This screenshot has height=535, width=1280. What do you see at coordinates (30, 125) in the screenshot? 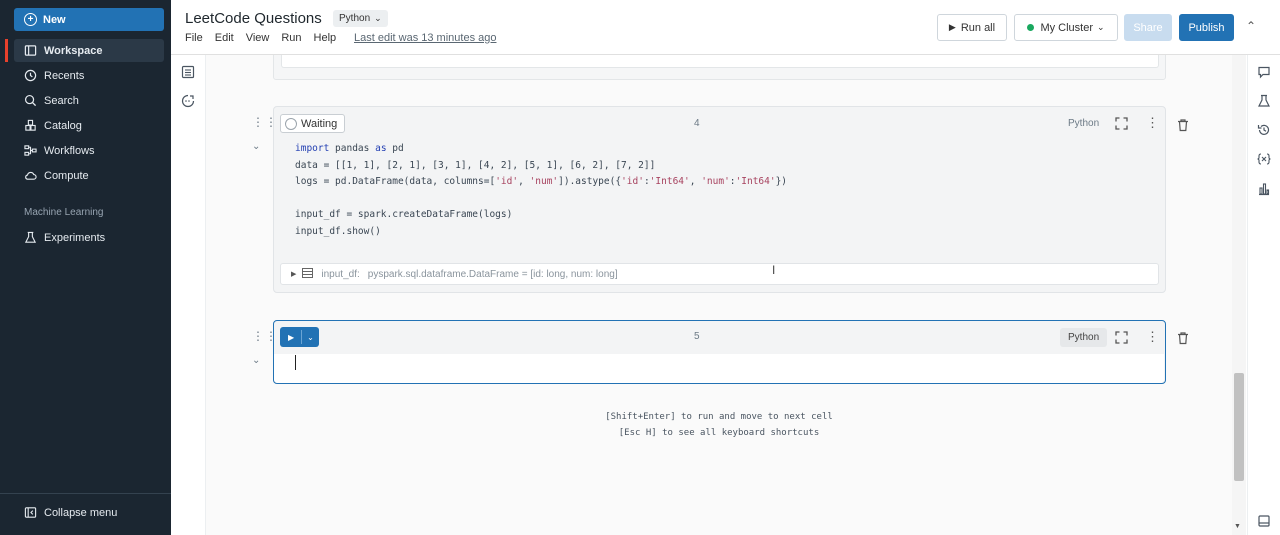
I see `catalog-icon` at bounding box center [30, 125].